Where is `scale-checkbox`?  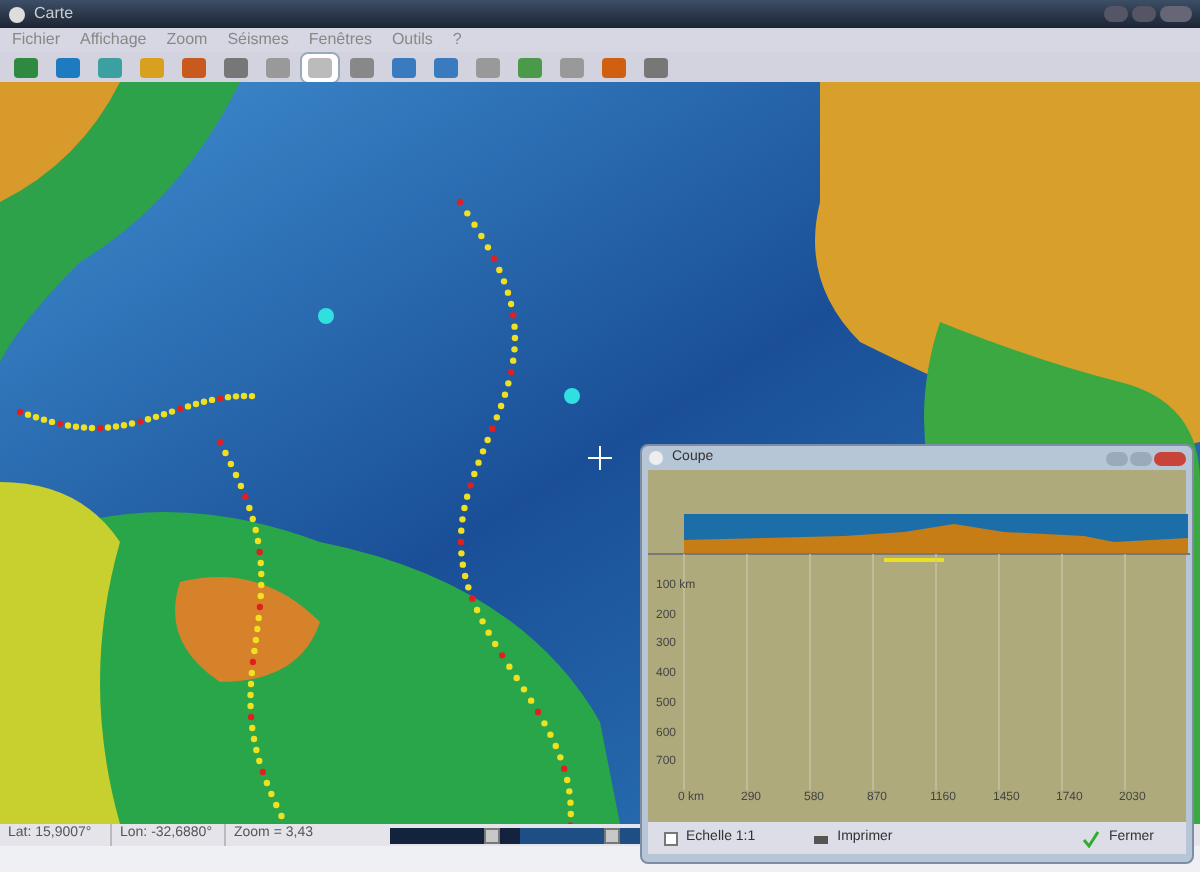 scale-checkbox is located at coordinates (671, 838).